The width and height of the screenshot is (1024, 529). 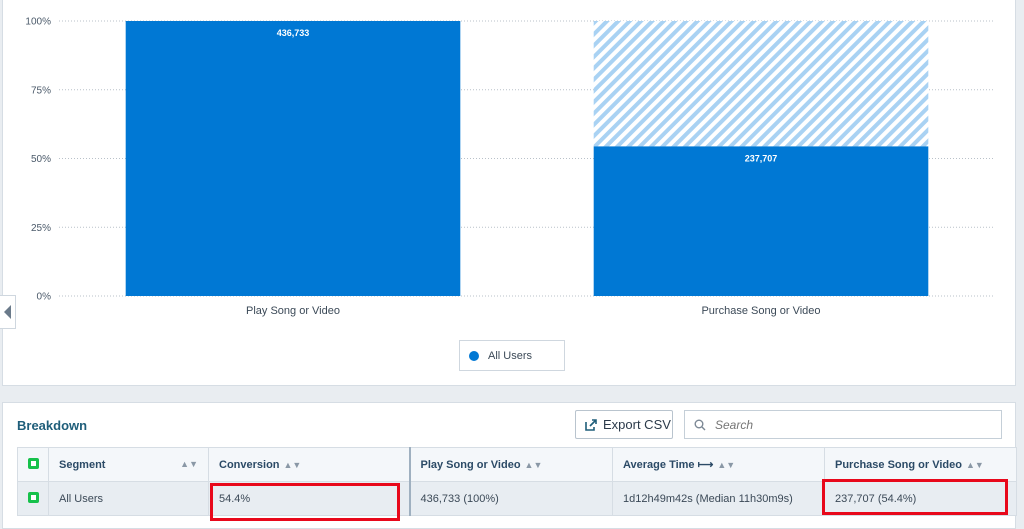 What do you see at coordinates (41, 159) in the screenshot?
I see `y-tick-label: 50%` at bounding box center [41, 159].